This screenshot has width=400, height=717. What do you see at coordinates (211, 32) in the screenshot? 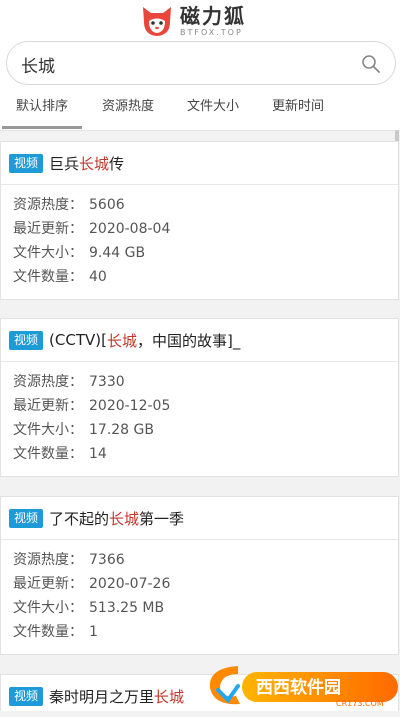
I see `logo-subtitle: BTFOX.TOP` at bounding box center [211, 32].